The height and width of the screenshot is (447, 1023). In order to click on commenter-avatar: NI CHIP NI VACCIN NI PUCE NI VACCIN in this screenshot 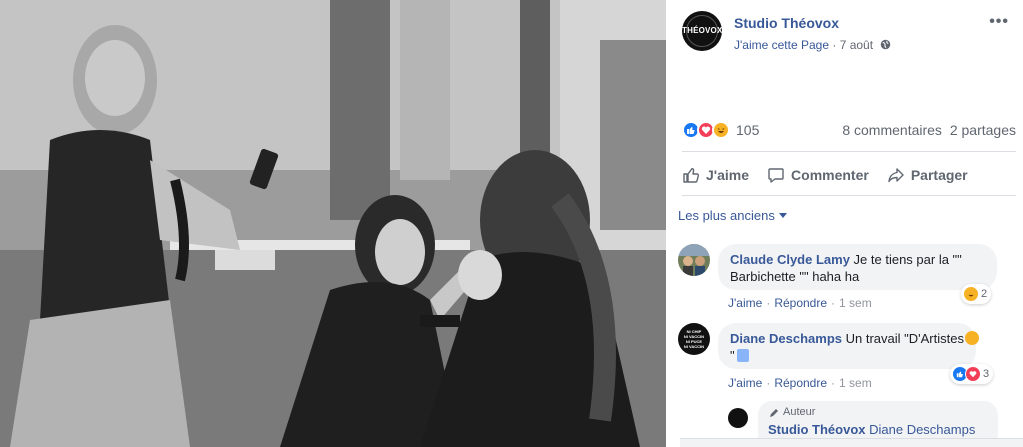, I will do `click(694, 339)`.